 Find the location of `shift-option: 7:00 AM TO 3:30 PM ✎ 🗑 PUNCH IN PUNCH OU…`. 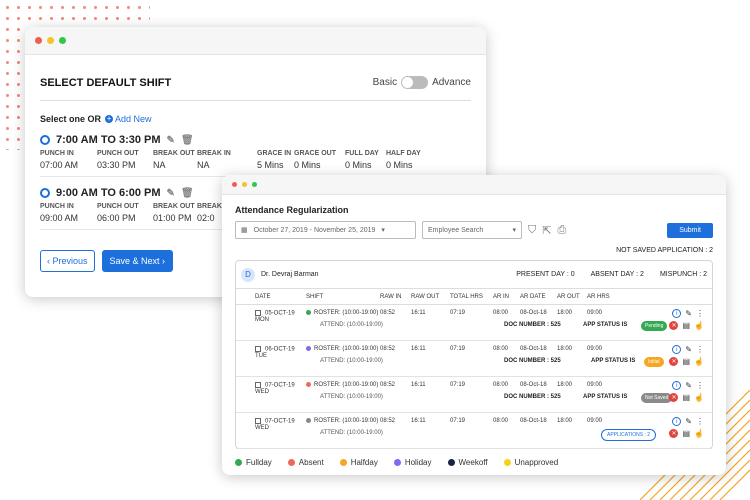

shift-option: 7:00 AM TO 3:30 PM ✎ 🗑 PUNCH IN PUNCH OU… is located at coordinates (255, 155).